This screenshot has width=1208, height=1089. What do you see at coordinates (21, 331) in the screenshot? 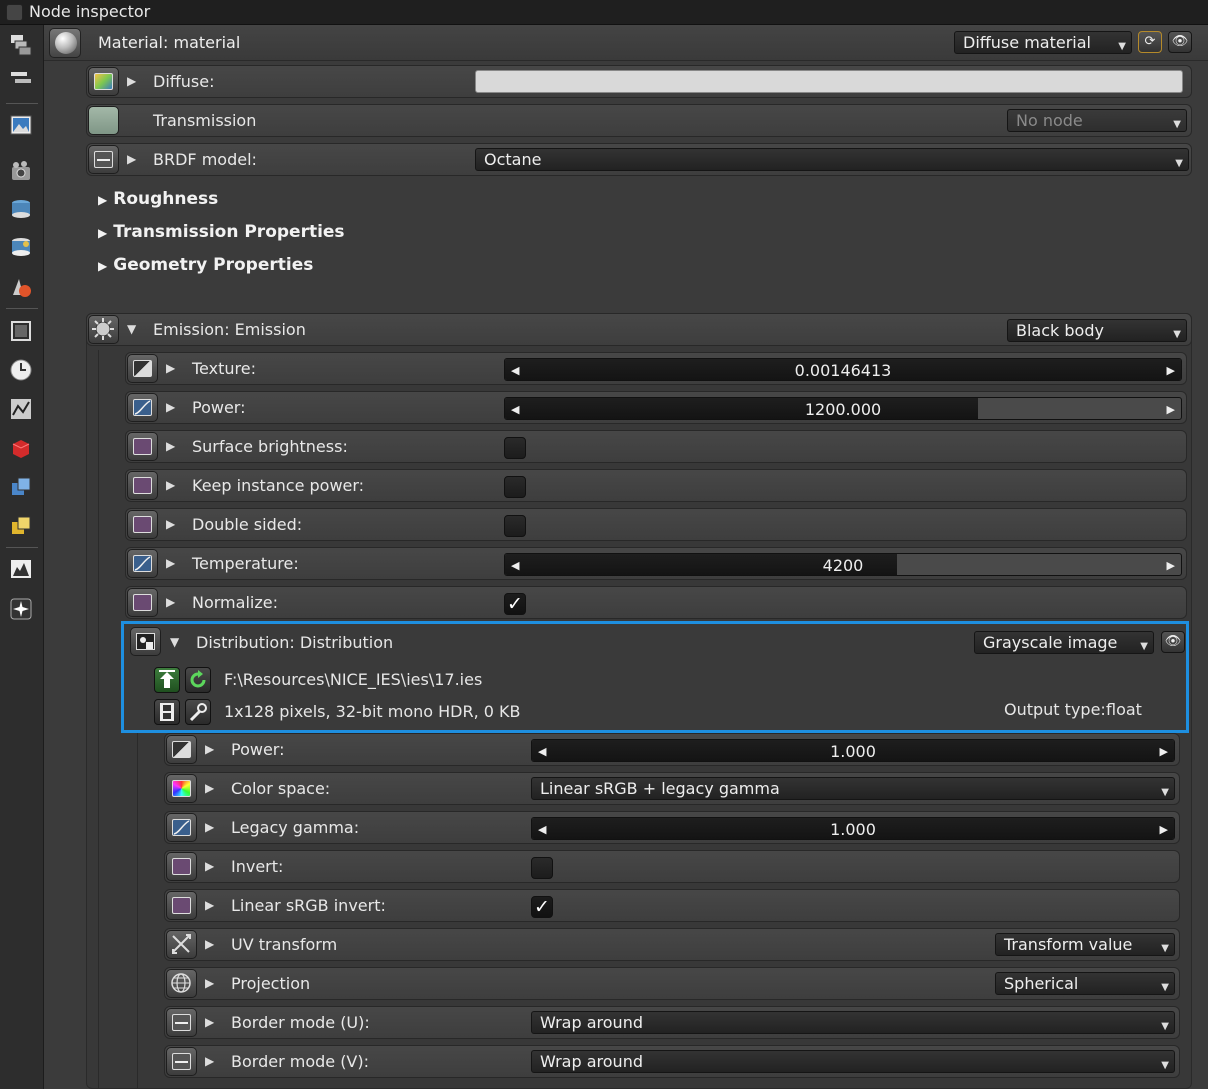
I see `frame-icon` at bounding box center [21, 331].